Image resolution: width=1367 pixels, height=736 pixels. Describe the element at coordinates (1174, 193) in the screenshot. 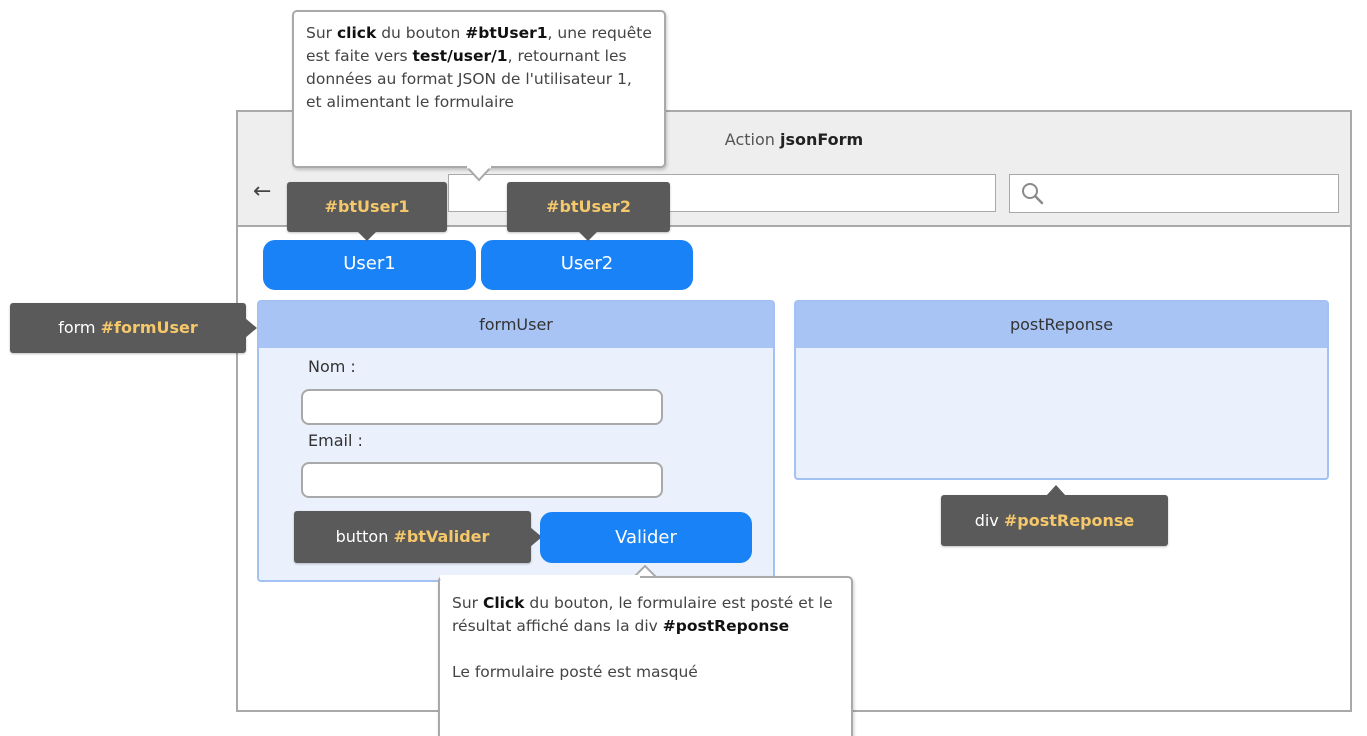

I see `search-input` at that location.